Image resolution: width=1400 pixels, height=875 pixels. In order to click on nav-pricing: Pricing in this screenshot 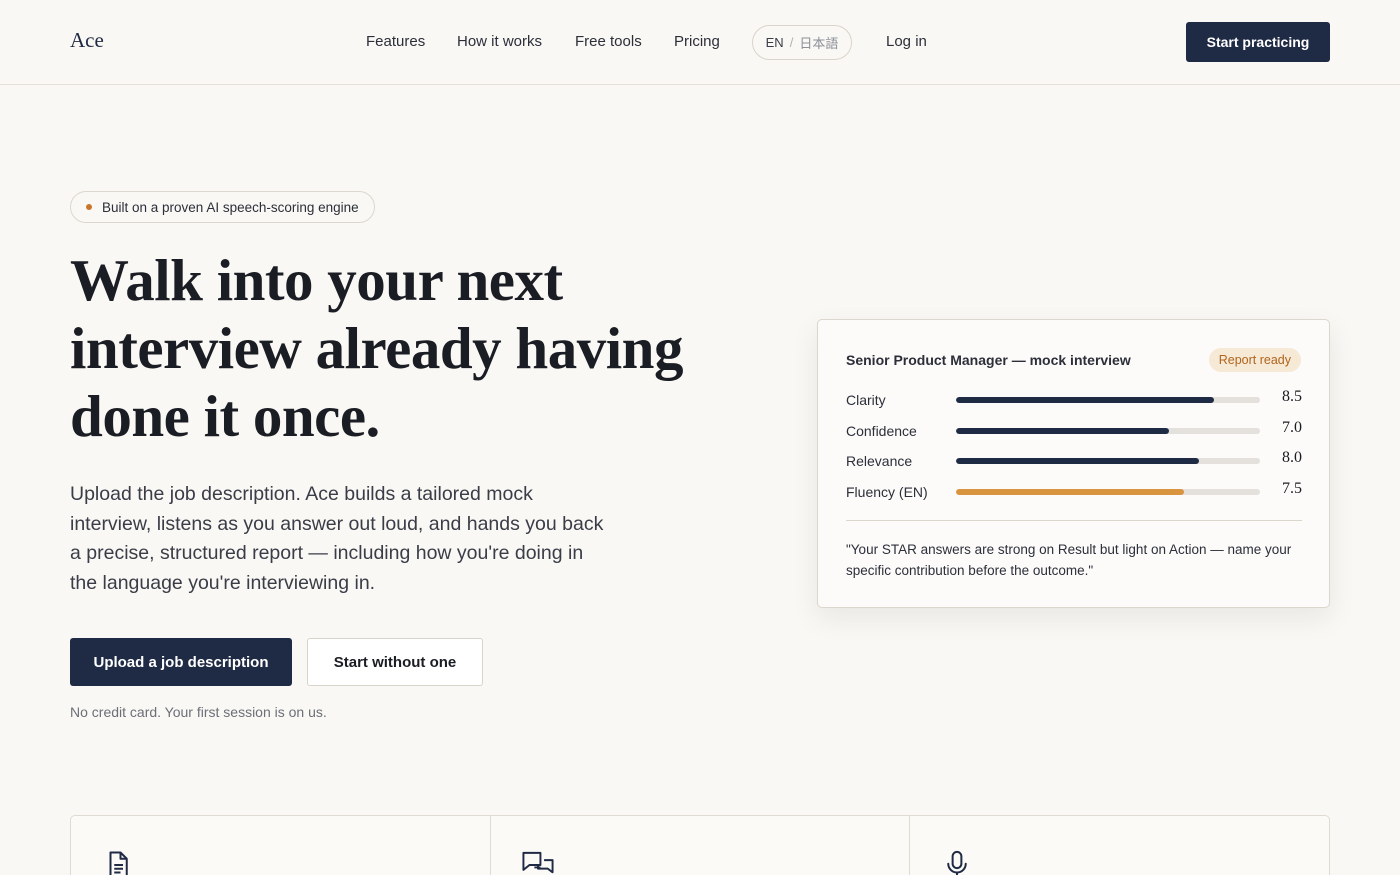, I will do `click(697, 41)`.